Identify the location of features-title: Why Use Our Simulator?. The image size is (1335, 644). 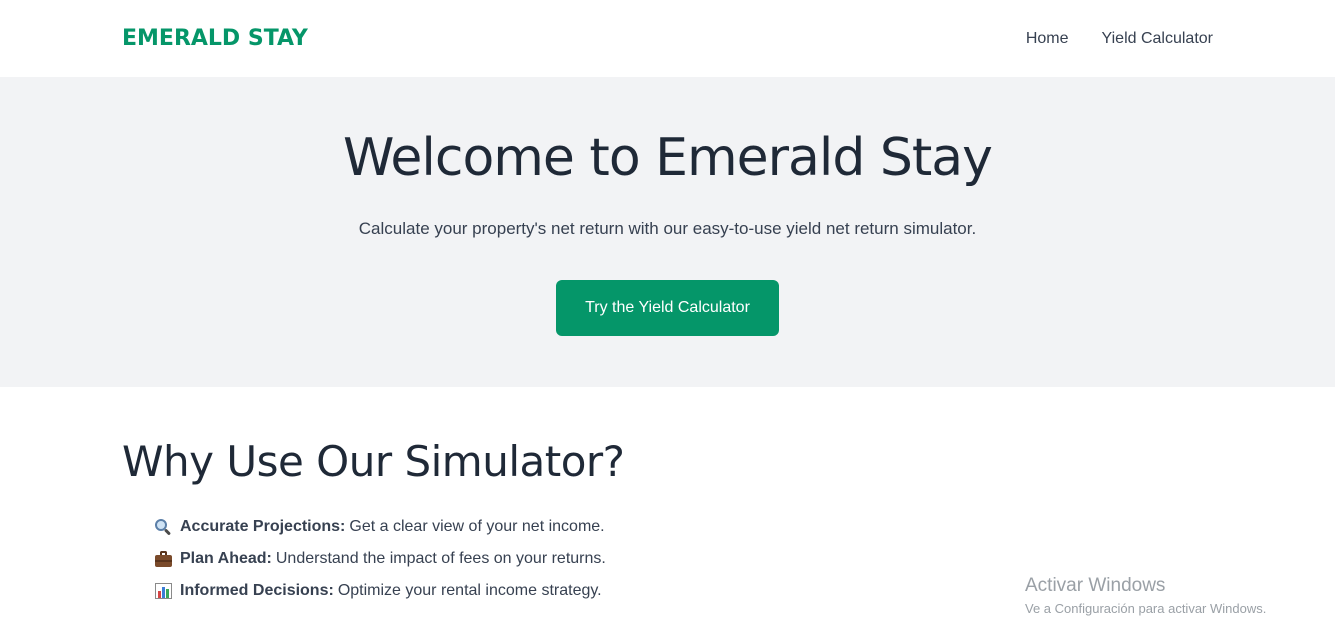
(373, 461).